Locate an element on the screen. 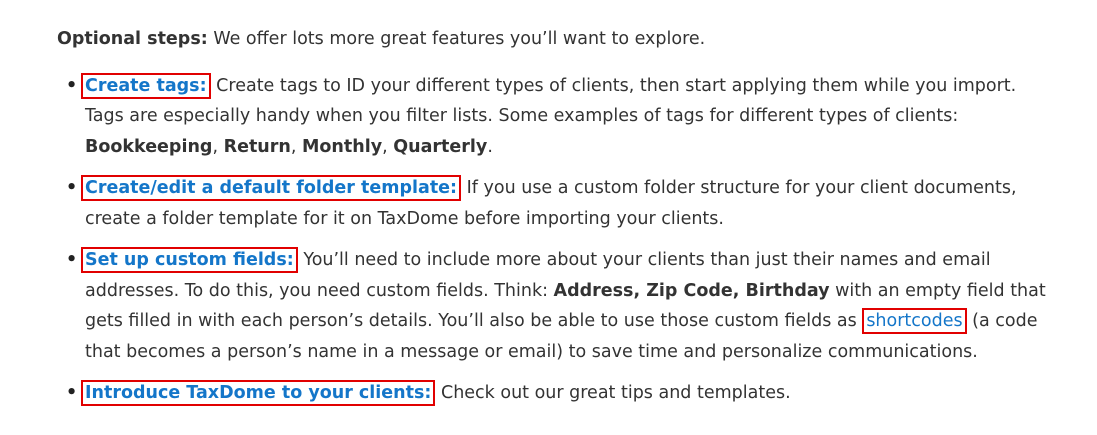 This screenshot has height=435, width=1097. tag-quarterly: Quarterly is located at coordinates (440, 146).